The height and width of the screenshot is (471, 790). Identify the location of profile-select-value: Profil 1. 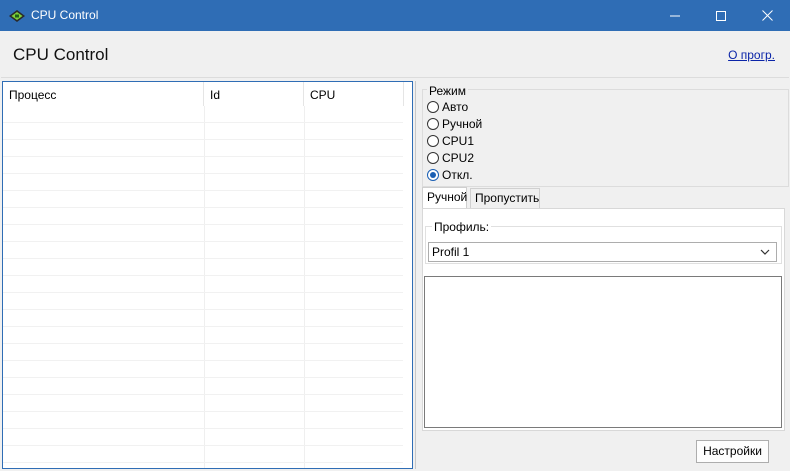
(451, 252).